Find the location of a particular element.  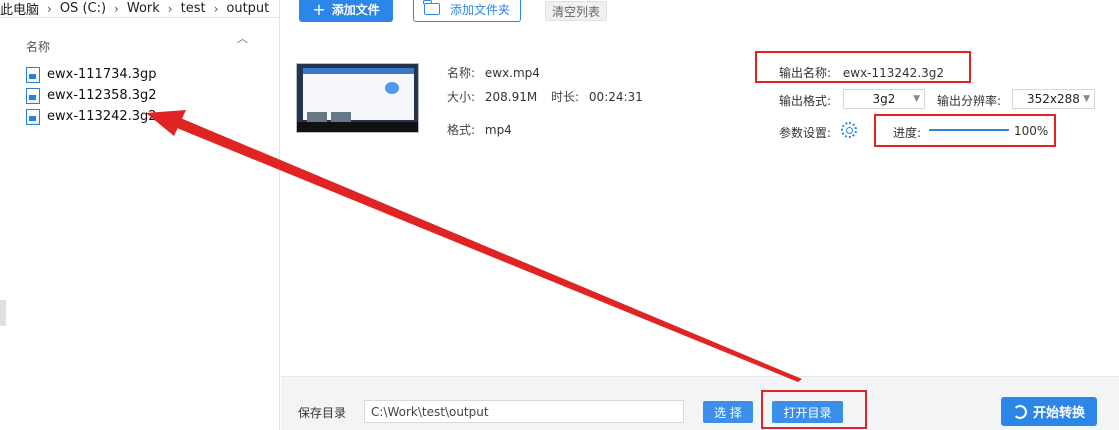

annotation-box-open-dir is located at coordinates (814, 409).